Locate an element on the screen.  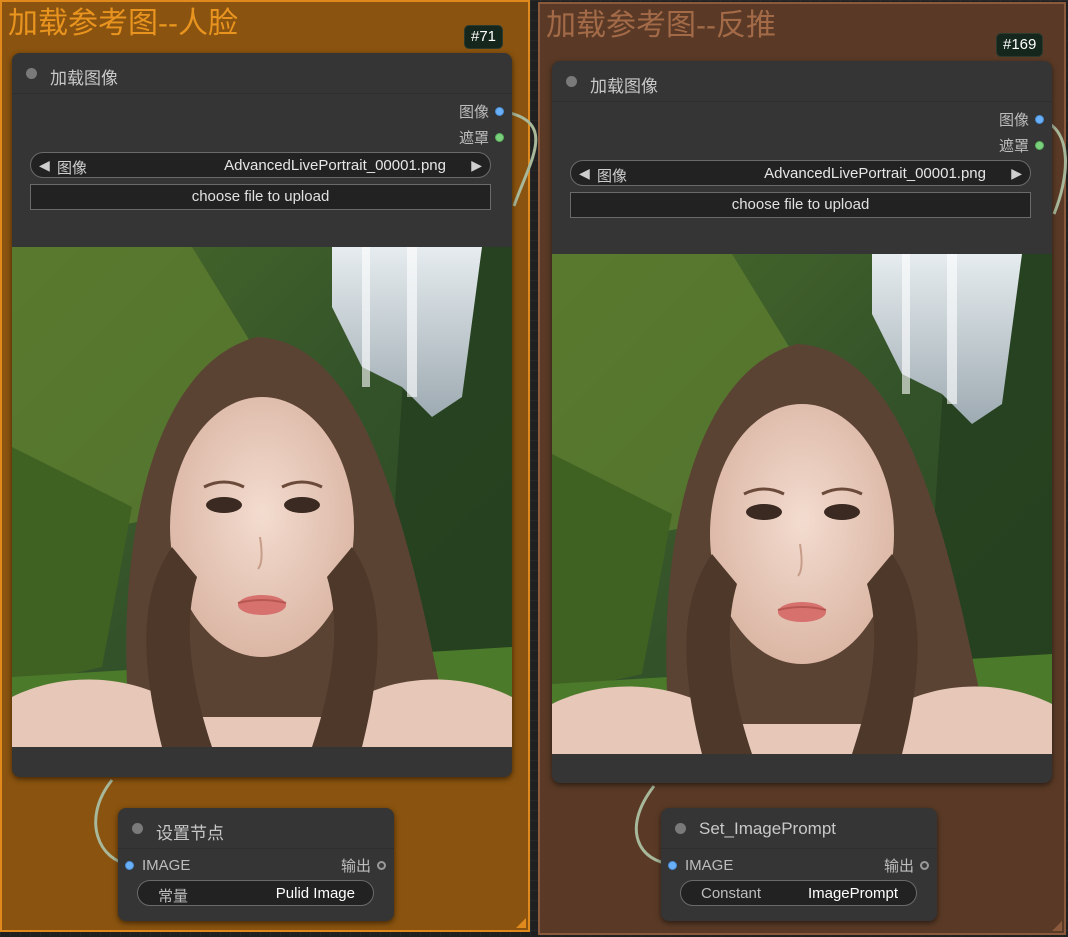
node-title: 设置节点 is located at coordinates (190, 833).